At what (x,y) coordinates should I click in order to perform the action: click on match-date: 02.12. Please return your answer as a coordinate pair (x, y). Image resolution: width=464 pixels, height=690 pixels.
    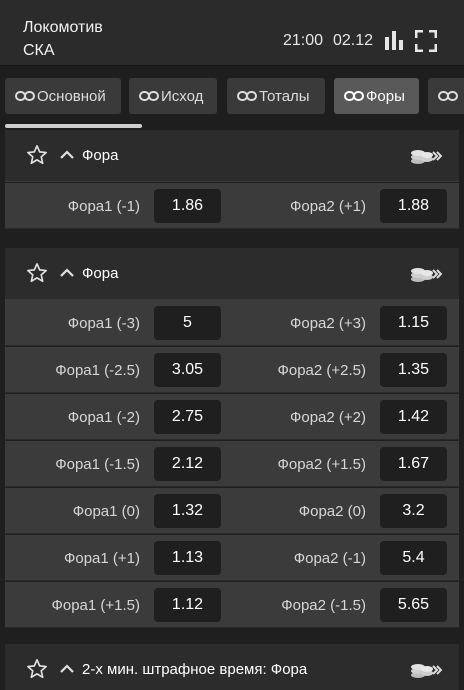
    Looking at the image, I should click on (353, 40).